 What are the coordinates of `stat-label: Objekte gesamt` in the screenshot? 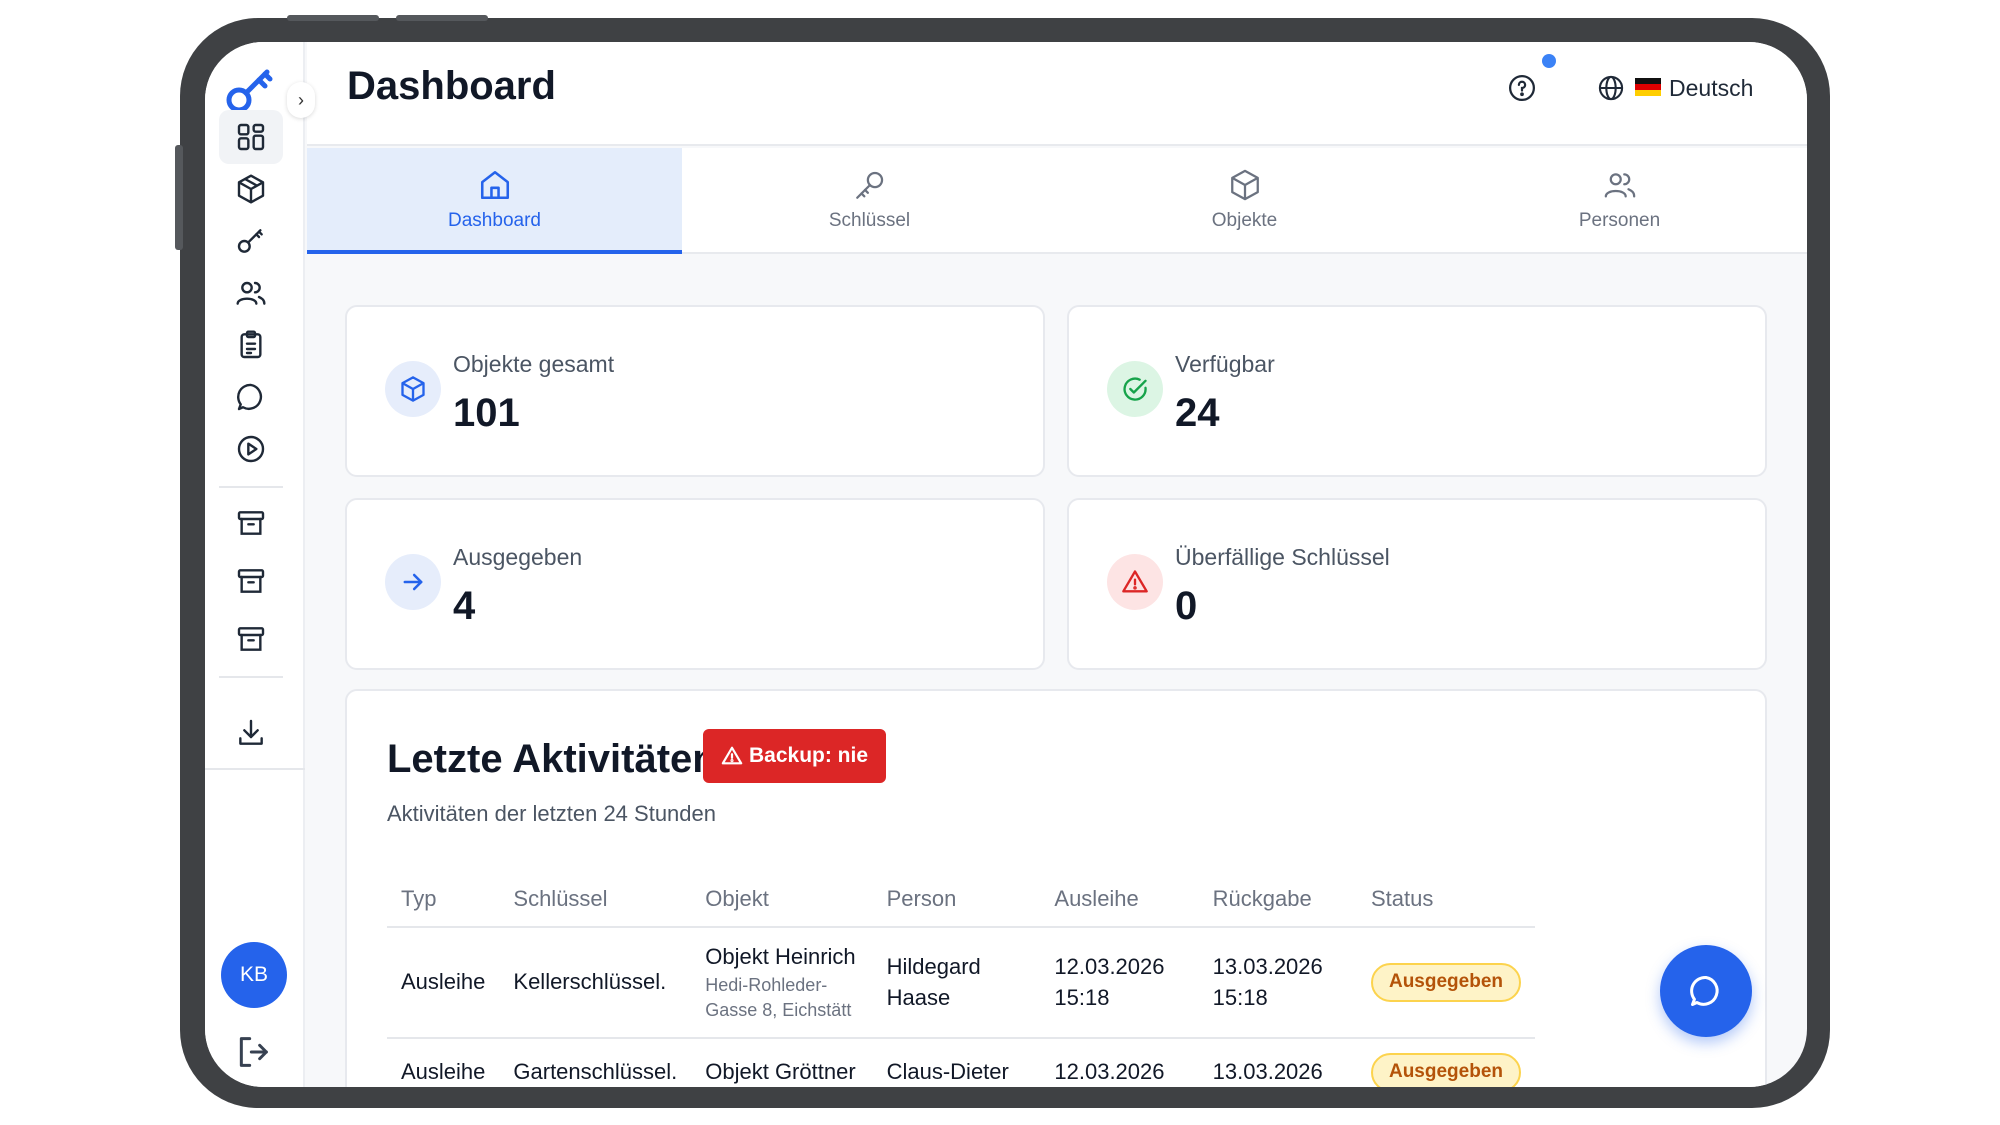 It's located at (534, 364).